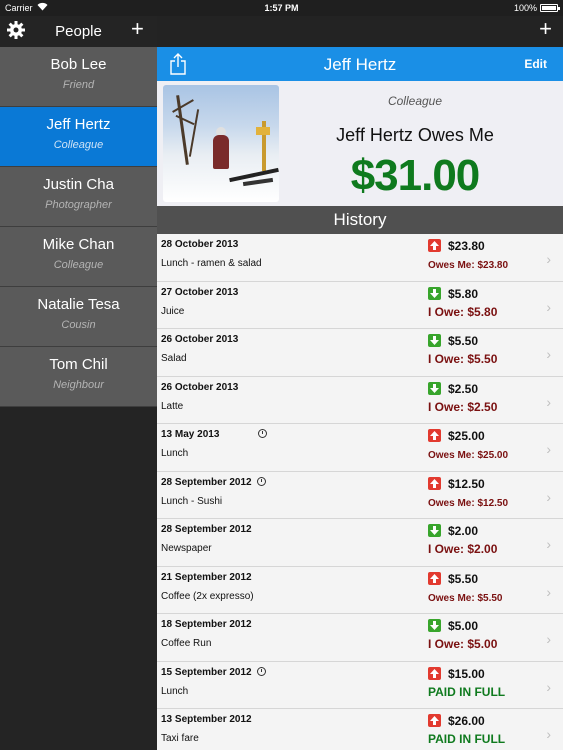  I want to click on navigation-bar: Jeff Hertz Edit, so click(360, 64).